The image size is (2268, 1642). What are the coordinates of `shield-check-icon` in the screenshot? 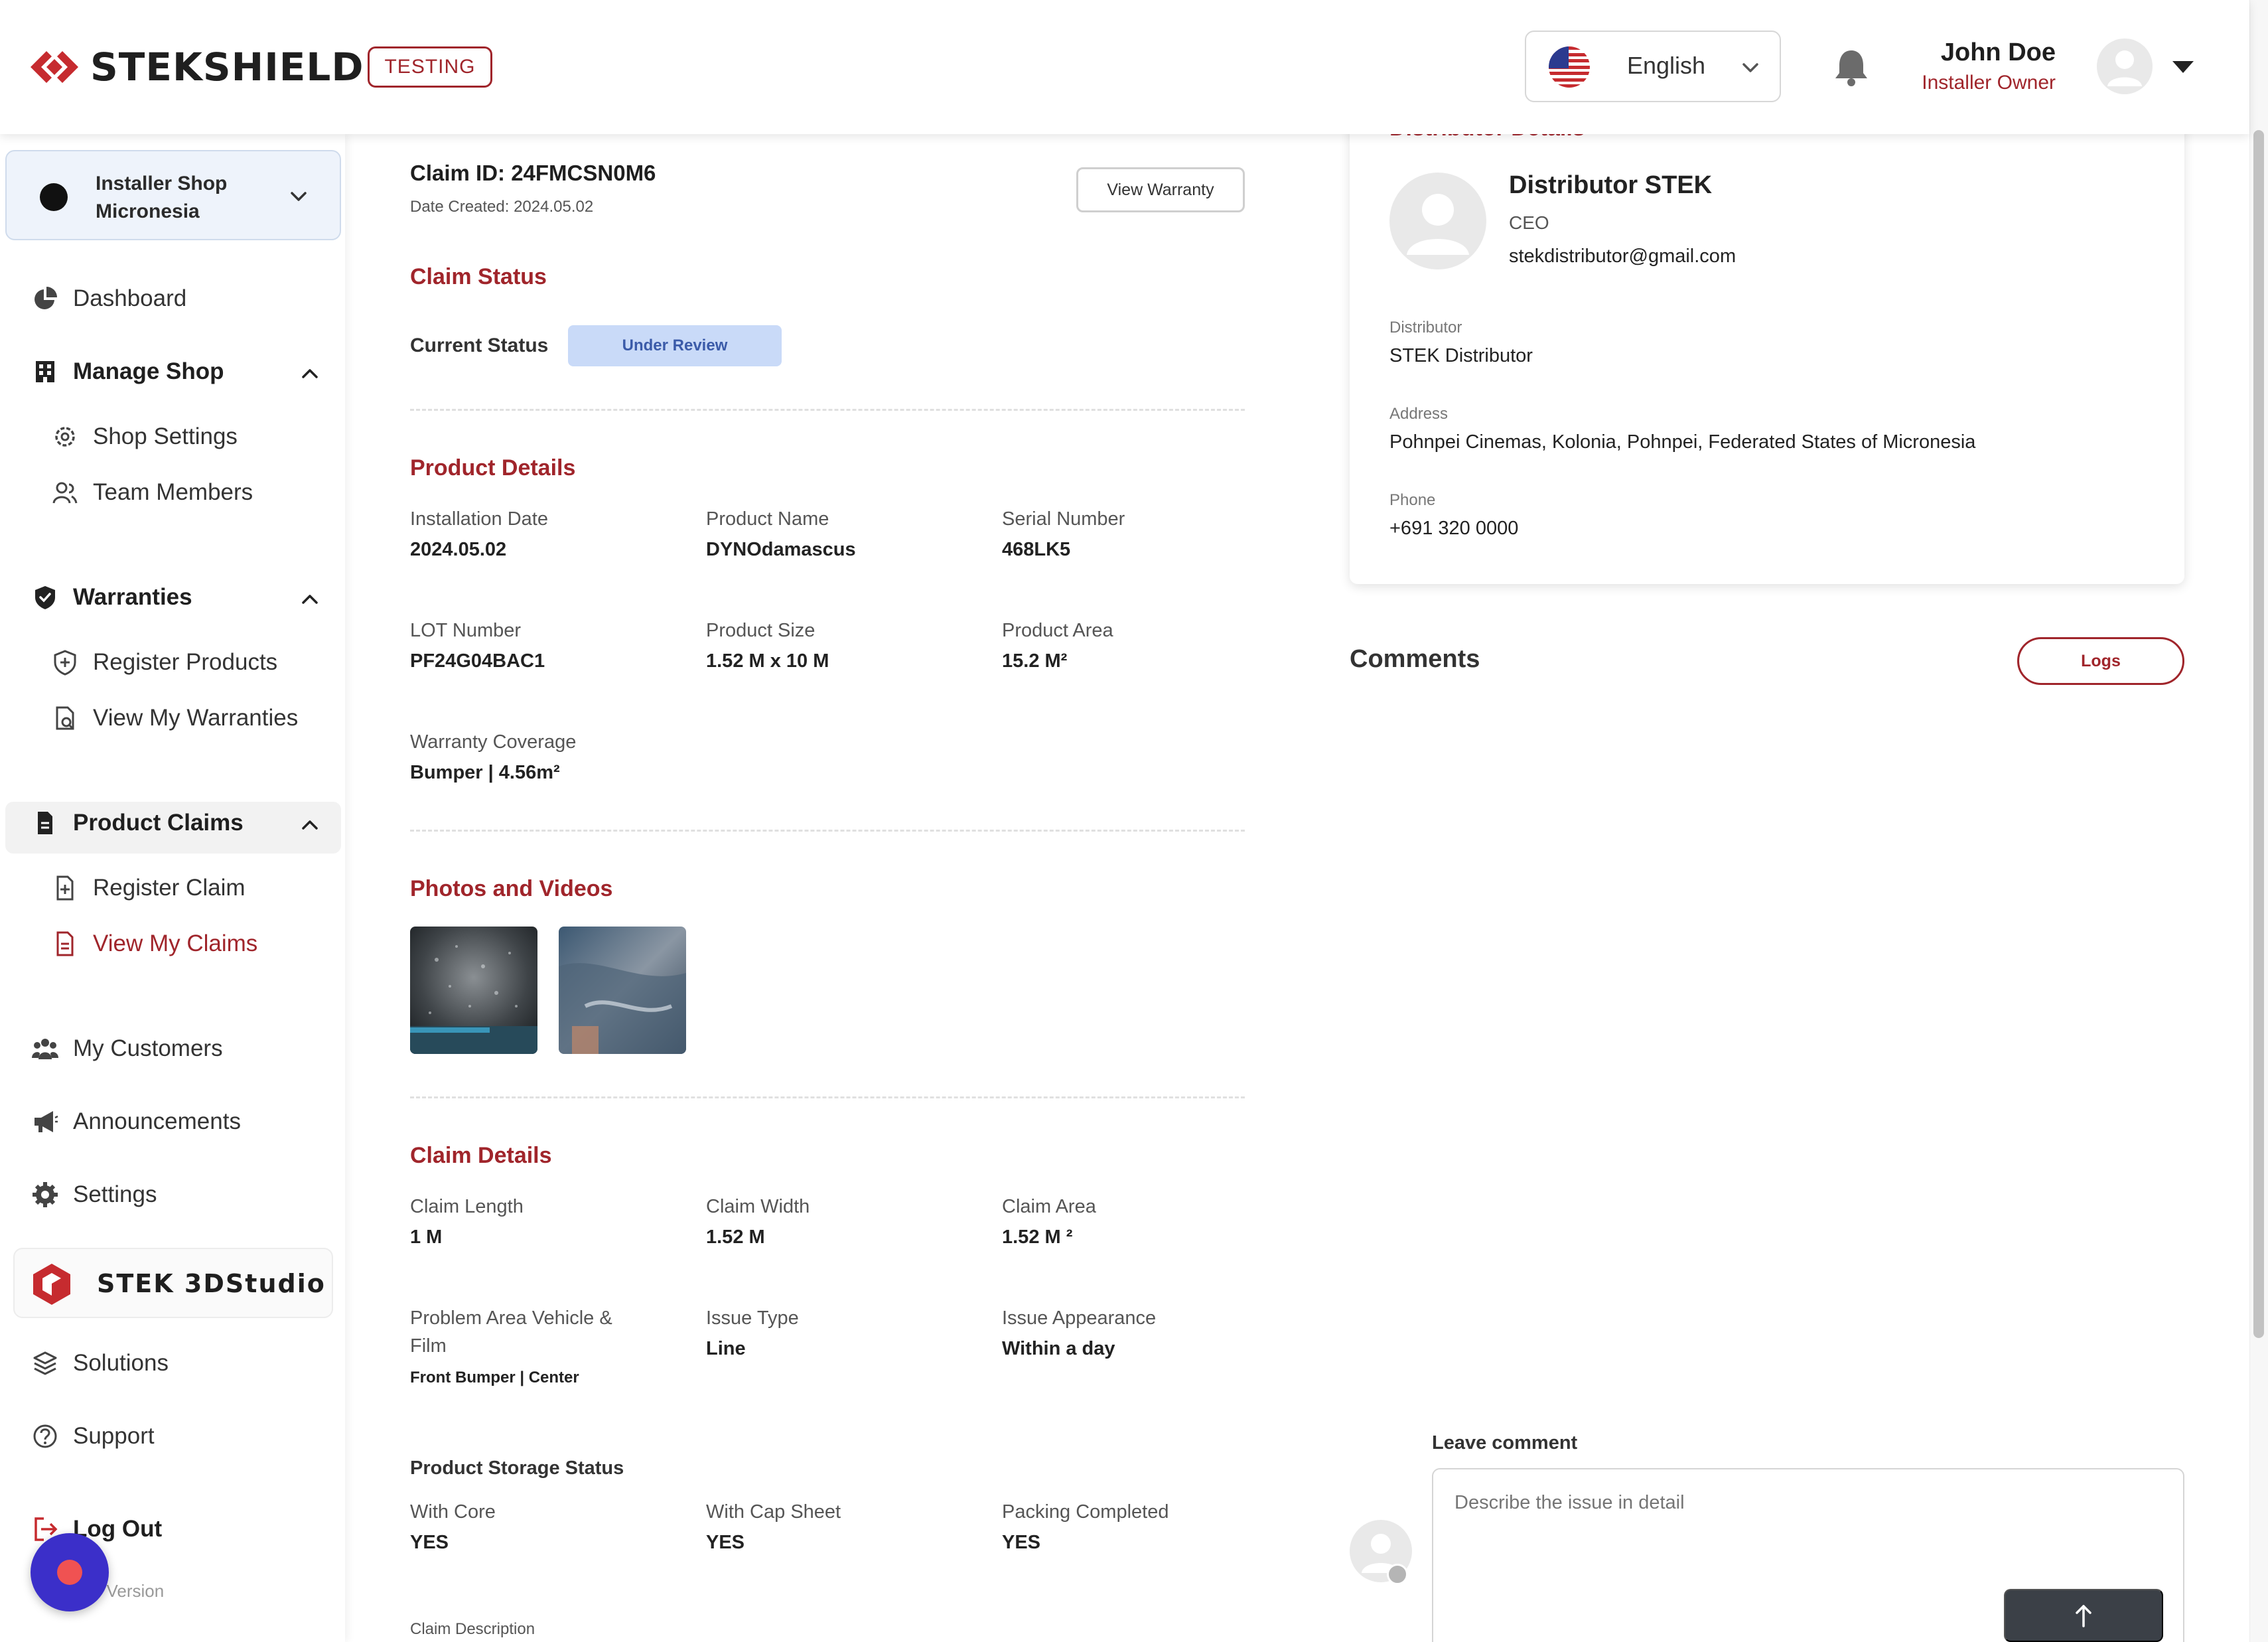 It's located at (45, 597).